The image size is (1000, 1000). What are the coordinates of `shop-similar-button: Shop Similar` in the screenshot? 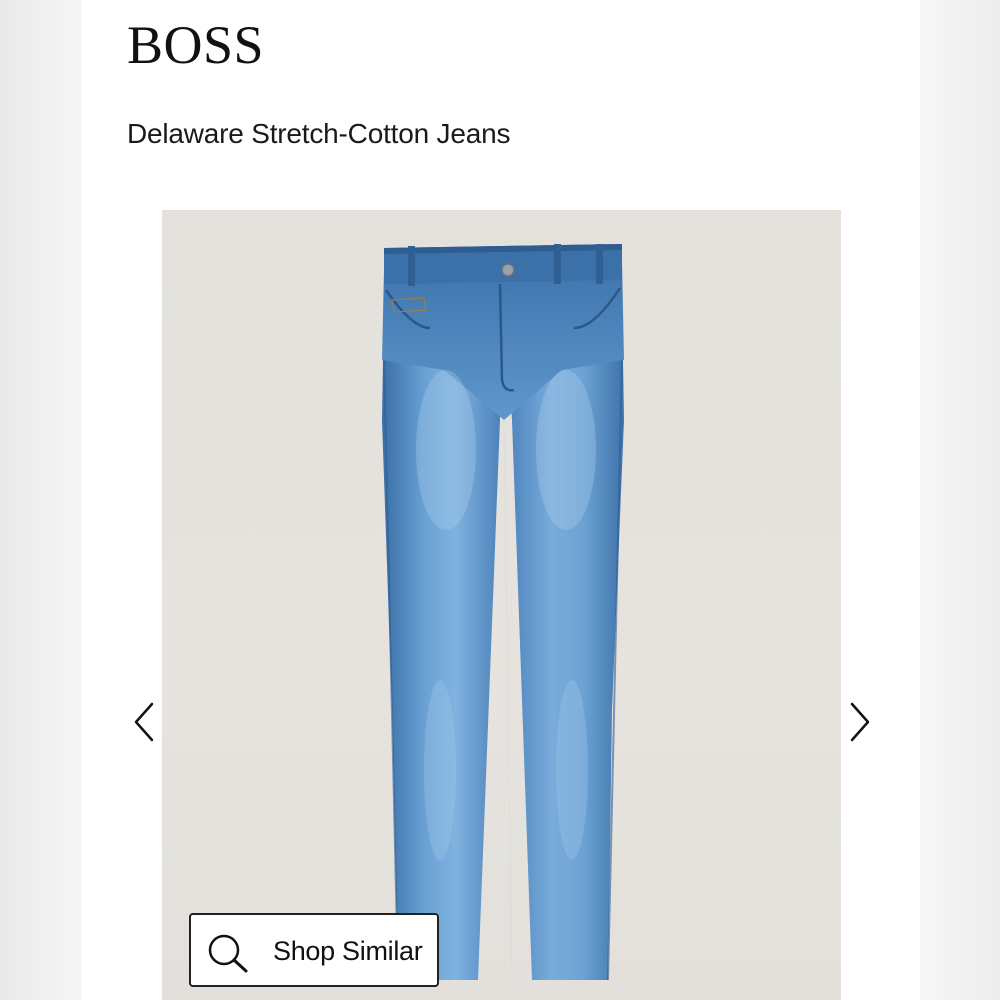 It's located at (314, 950).